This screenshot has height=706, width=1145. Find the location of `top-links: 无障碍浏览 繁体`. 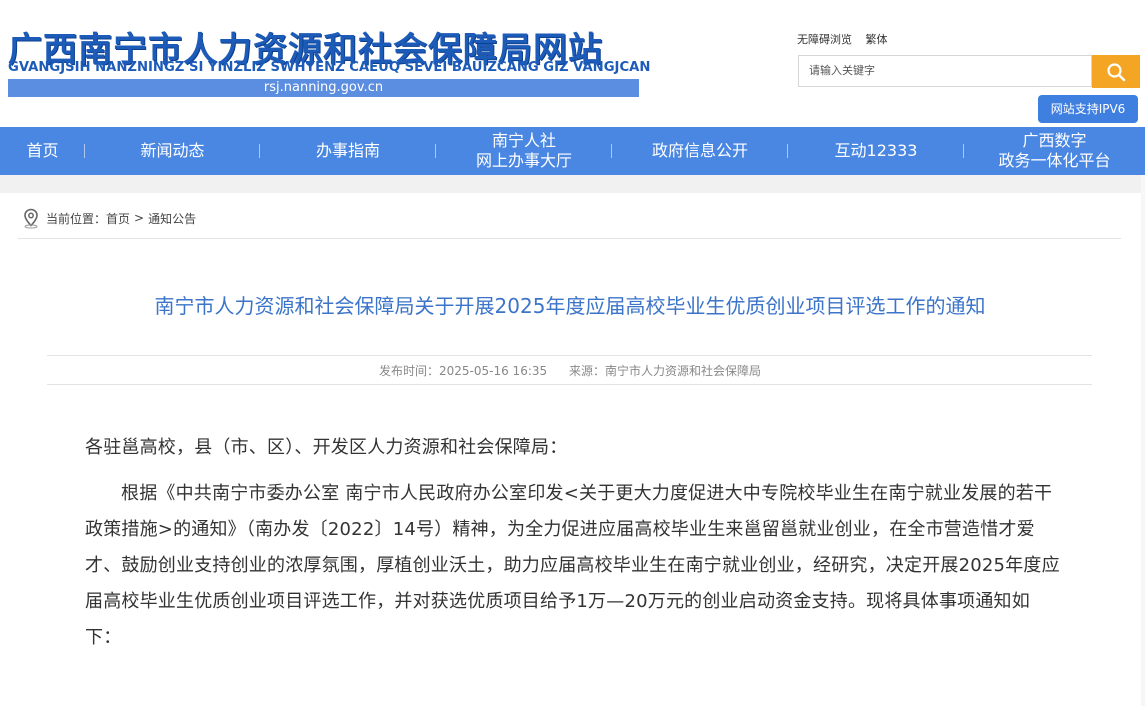

top-links: 无障碍浏览 繁体 is located at coordinates (847, 39).